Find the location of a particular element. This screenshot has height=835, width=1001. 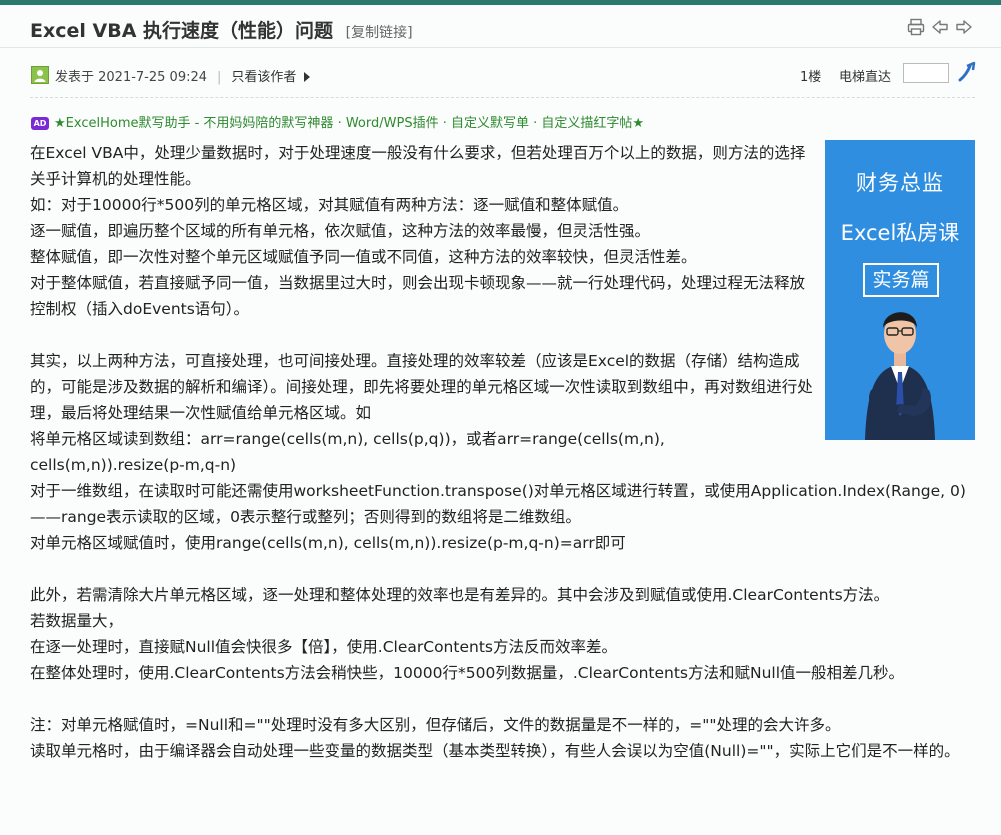

post-meta-bar: 发表于 2021-7-25 09:24 | 只看该作者 1楼 电梯直达 is located at coordinates (500, 72).